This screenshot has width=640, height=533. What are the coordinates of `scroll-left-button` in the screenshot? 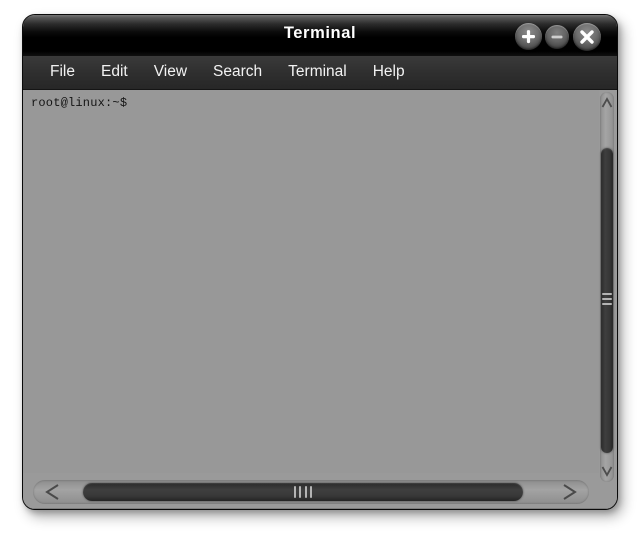 It's located at (55, 492).